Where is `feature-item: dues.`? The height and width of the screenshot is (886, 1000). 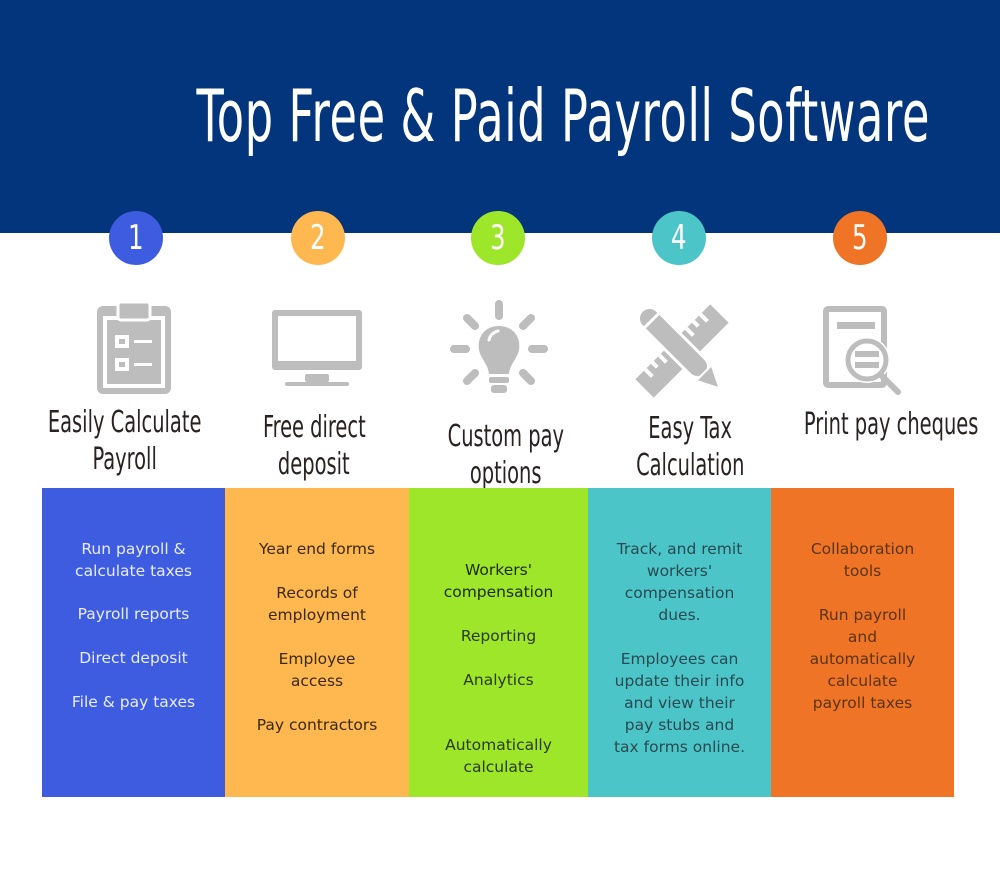
feature-item: dues. is located at coordinates (679, 615).